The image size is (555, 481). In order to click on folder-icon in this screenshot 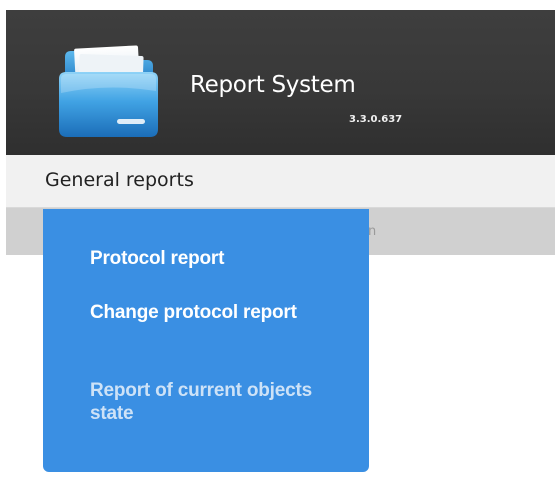, I will do `click(108, 91)`.